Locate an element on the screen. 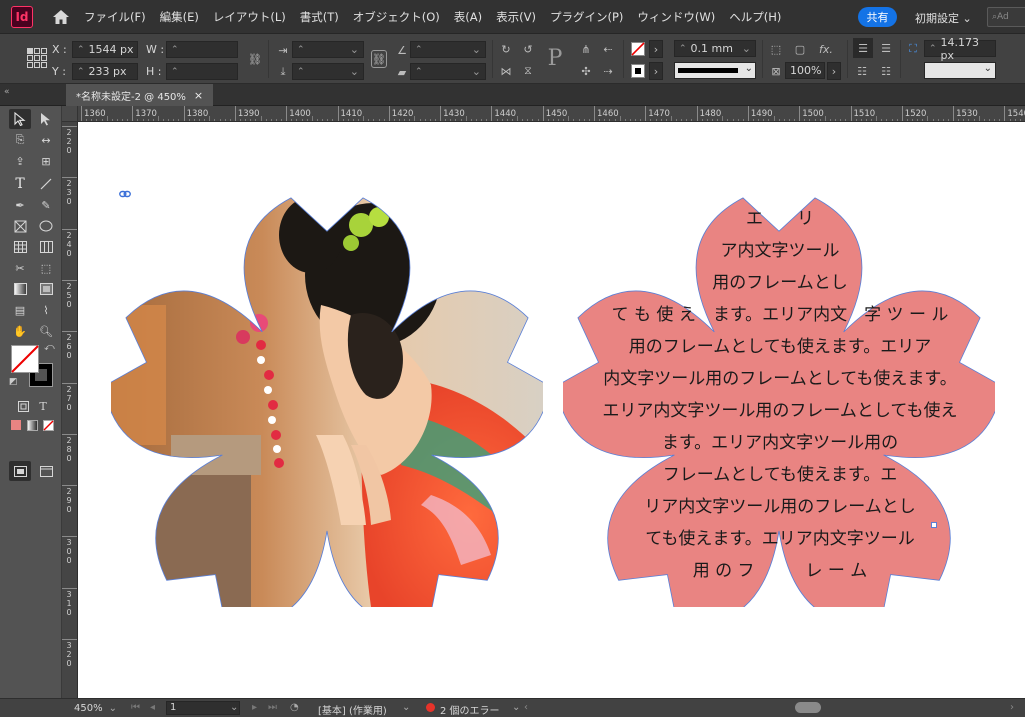 The width and height of the screenshot is (1025, 717). zoom-level-field: 450% ⌄ is located at coordinates (99, 708).